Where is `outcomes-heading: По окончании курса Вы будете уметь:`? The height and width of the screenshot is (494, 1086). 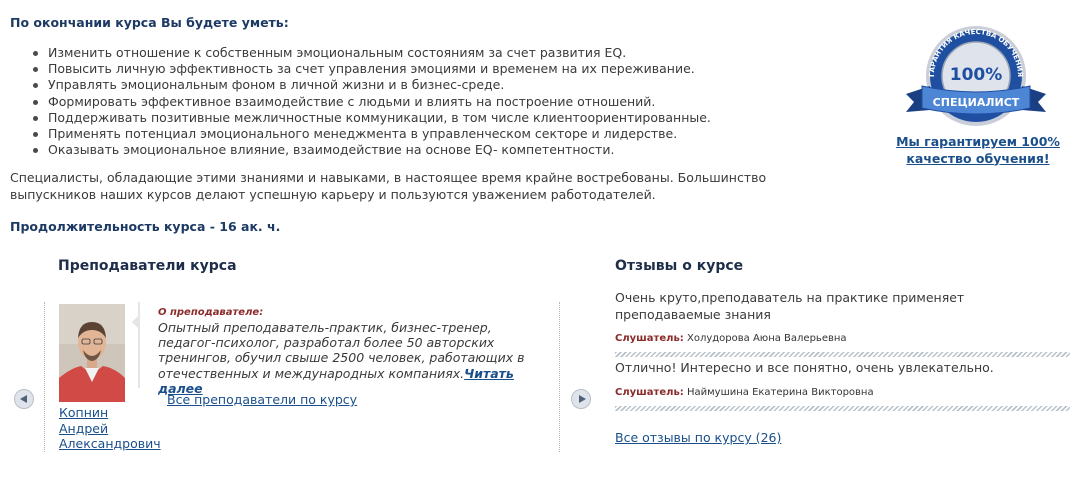 outcomes-heading: По окончании курса Вы будете уметь: is located at coordinates (149, 22).